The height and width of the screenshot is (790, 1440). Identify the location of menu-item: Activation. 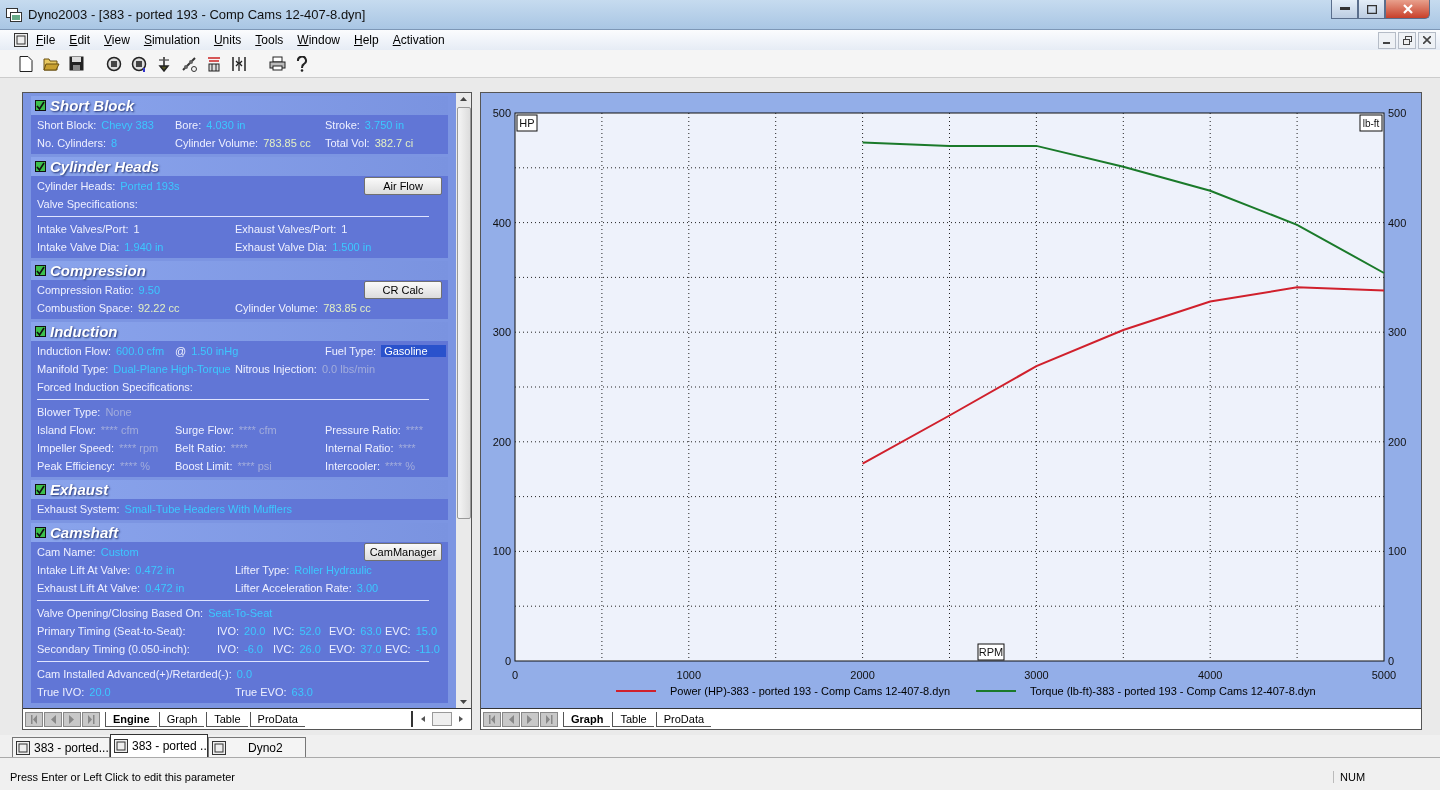
(418, 40).